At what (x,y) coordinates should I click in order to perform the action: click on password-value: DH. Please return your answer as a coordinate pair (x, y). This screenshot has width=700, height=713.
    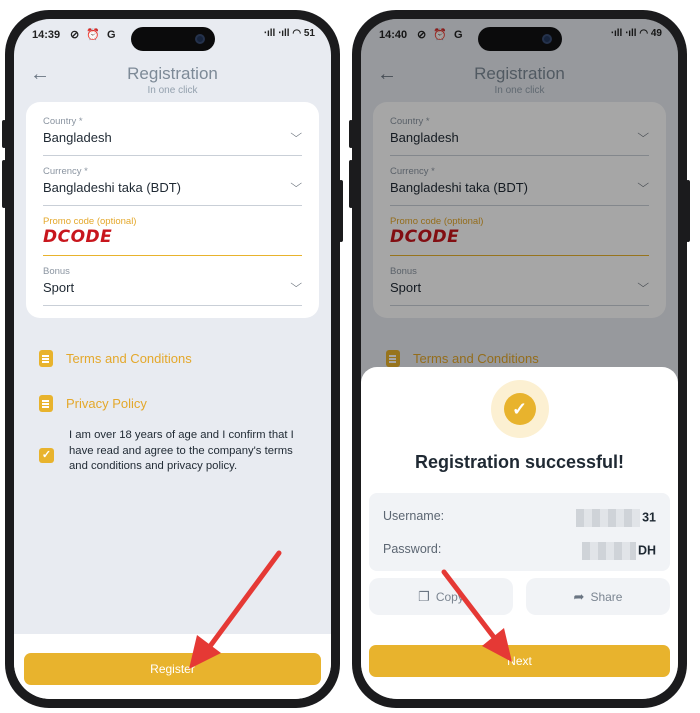
    Looking at the image, I should click on (618, 551).